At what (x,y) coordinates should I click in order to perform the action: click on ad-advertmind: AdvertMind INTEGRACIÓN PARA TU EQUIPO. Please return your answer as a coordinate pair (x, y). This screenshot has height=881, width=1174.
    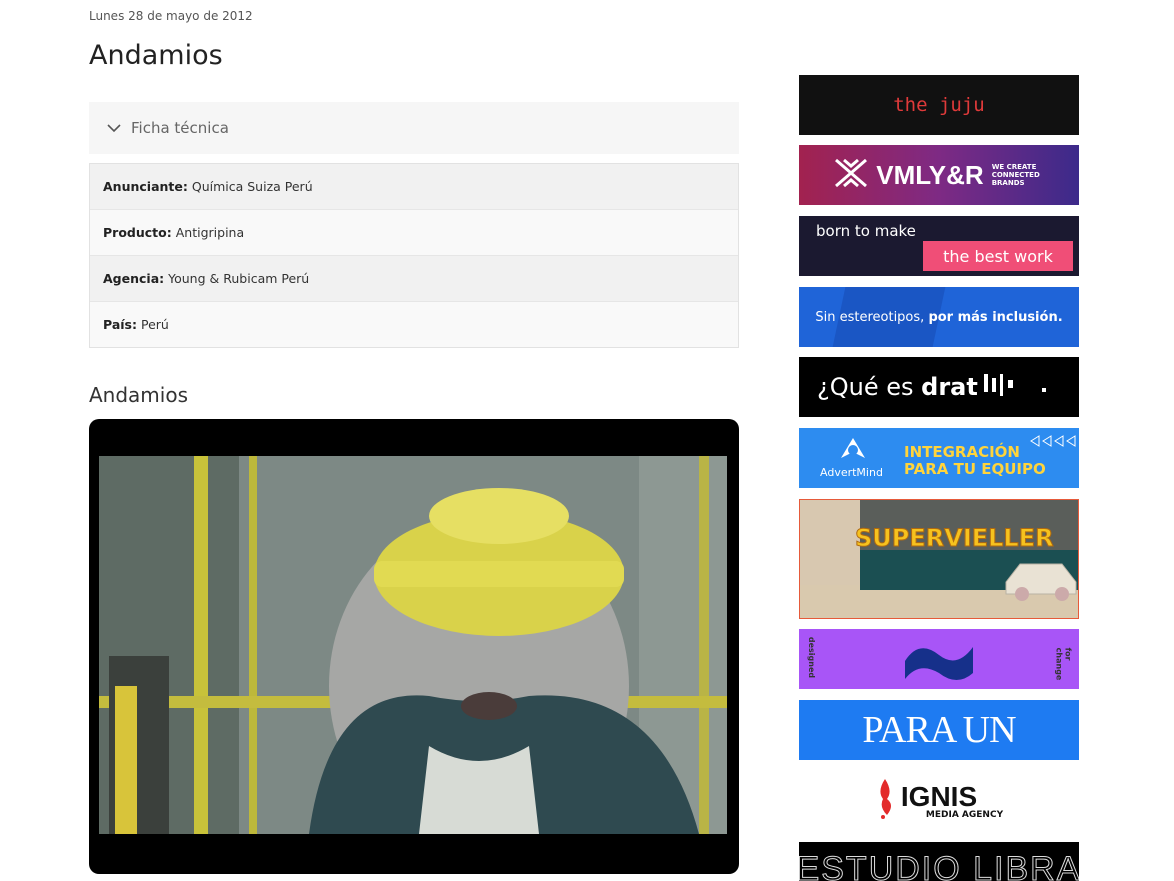
    Looking at the image, I should click on (939, 458).